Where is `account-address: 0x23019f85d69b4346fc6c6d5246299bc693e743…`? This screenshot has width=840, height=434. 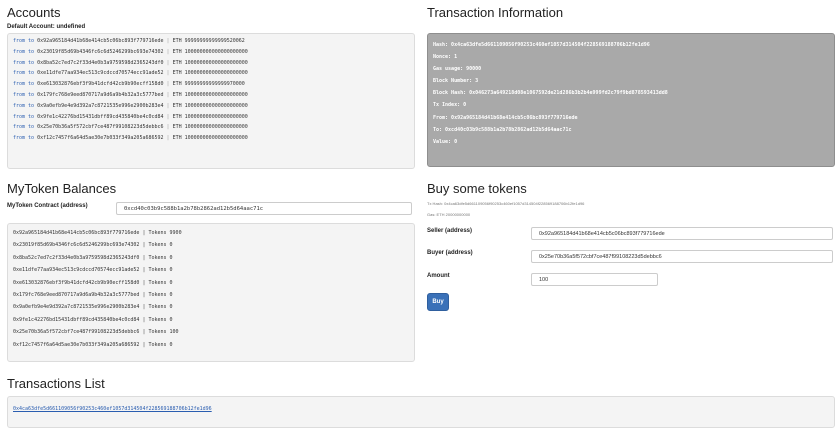
account-address: 0x23019f85d69b4346fc6c6d5246299bc693e743… is located at coordinates (100, 51).